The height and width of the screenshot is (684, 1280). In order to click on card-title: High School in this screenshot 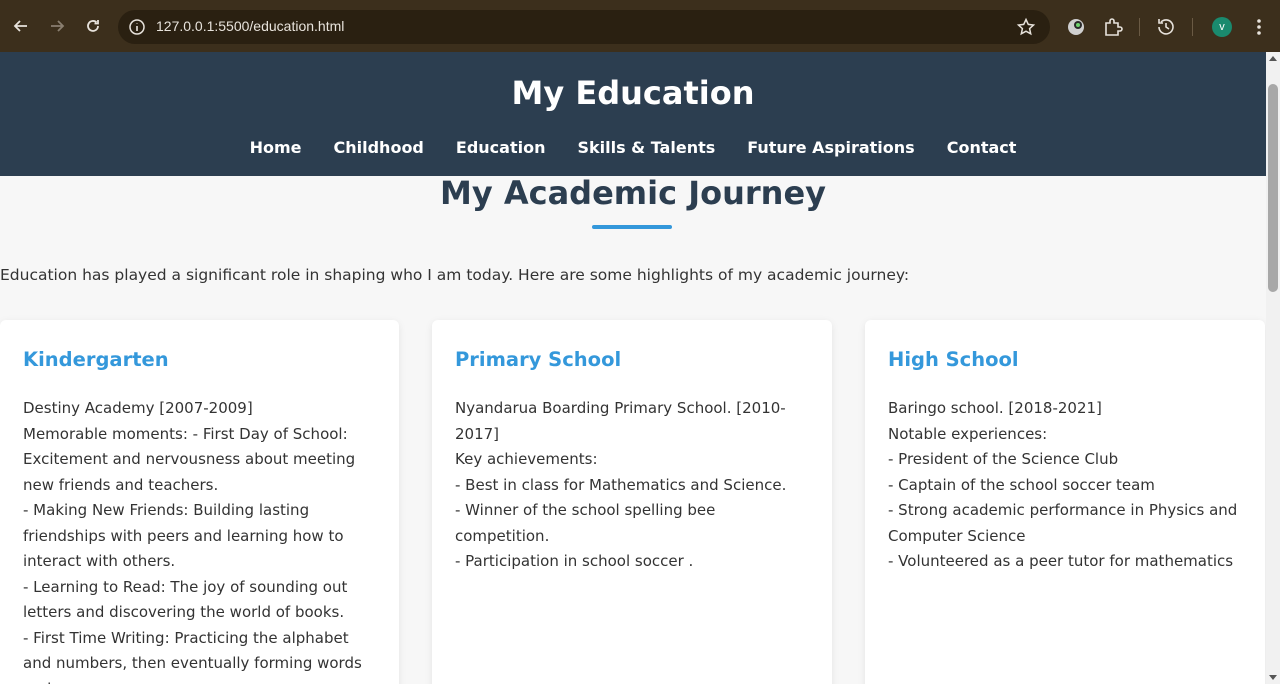, I will do `click(953, 359)`.